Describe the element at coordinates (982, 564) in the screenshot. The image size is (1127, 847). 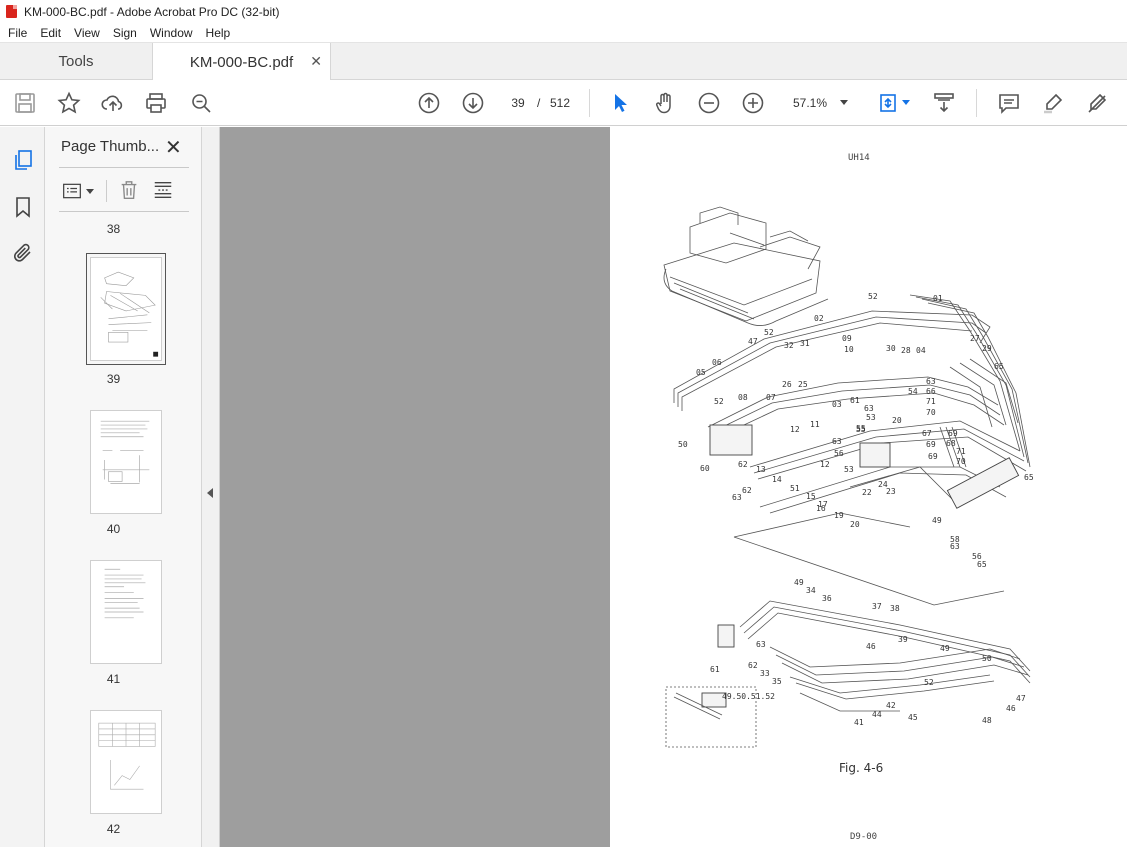
I see `callout: 65` at that location.